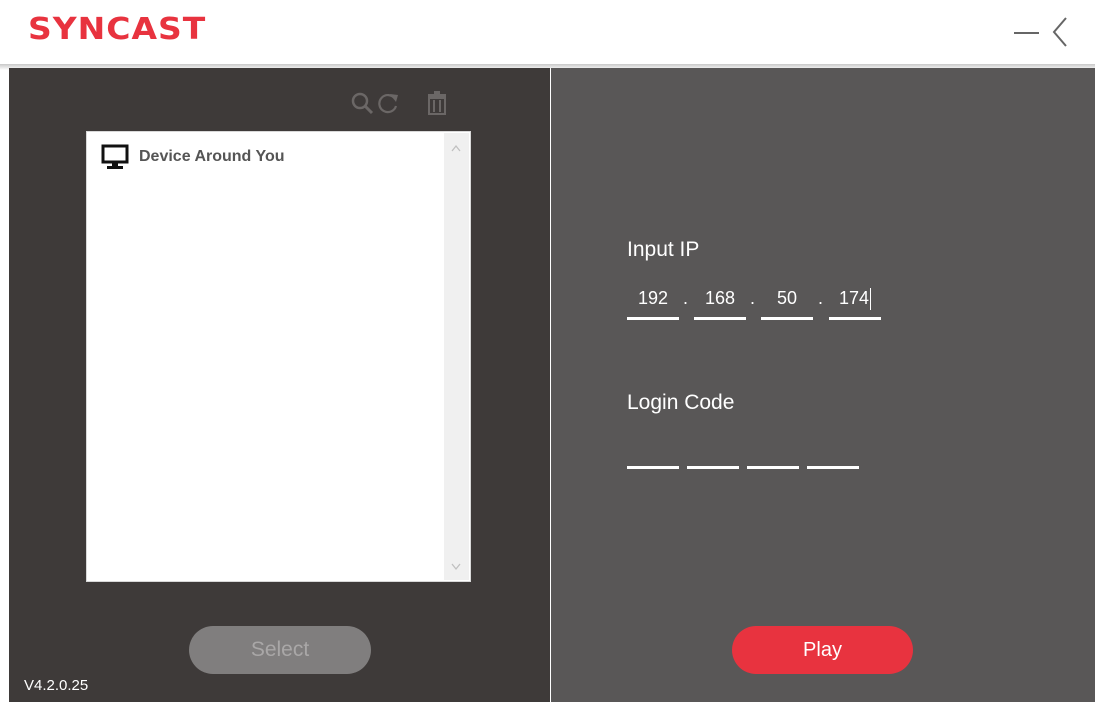  Describe the element at coordinates (787, 302) in the screenshot. I see `ip-octet-3: 50` at that location.